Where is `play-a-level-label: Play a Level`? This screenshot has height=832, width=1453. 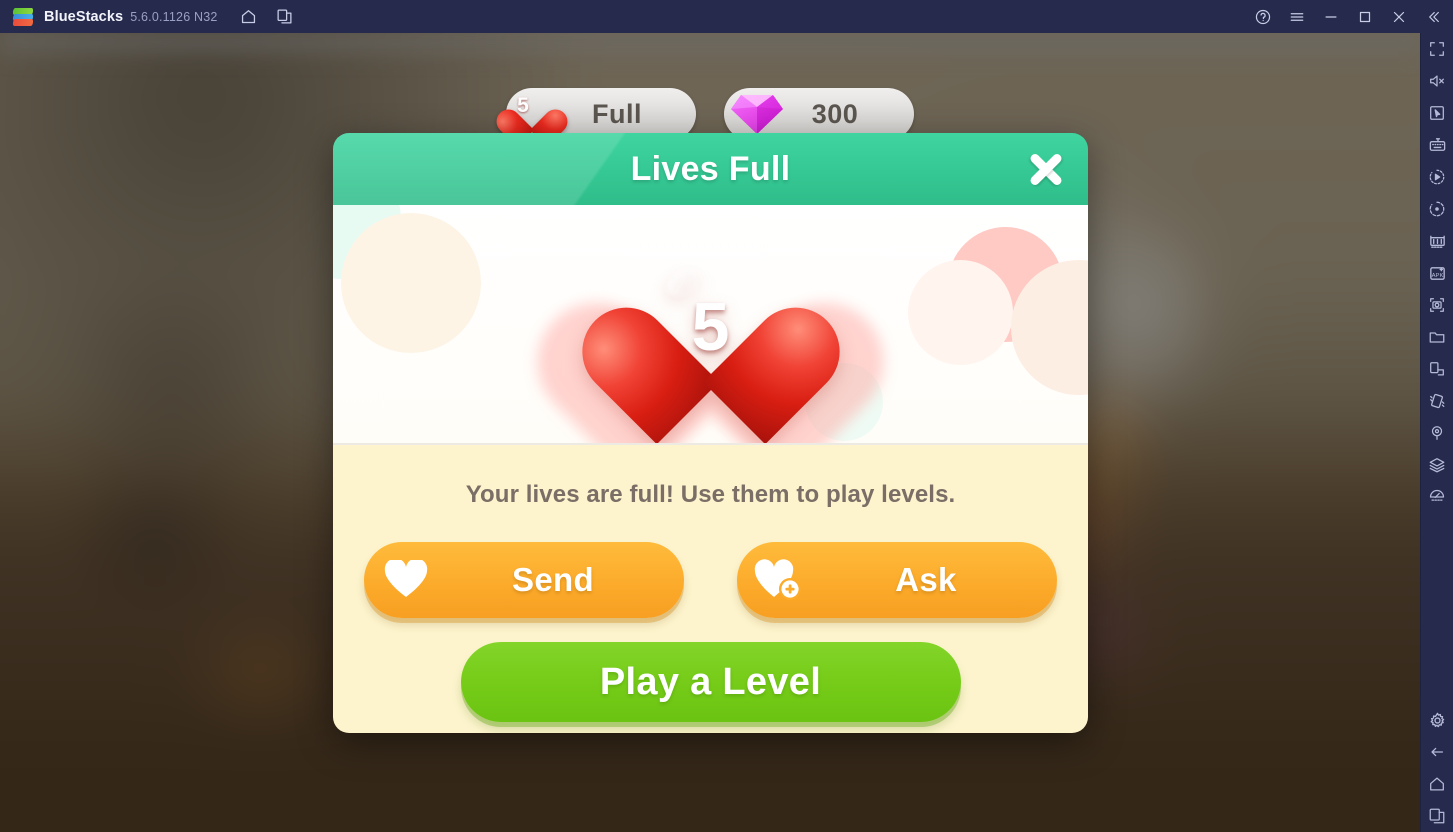 play-a-level-label: Play a Level is located at coordinates (710, 681).